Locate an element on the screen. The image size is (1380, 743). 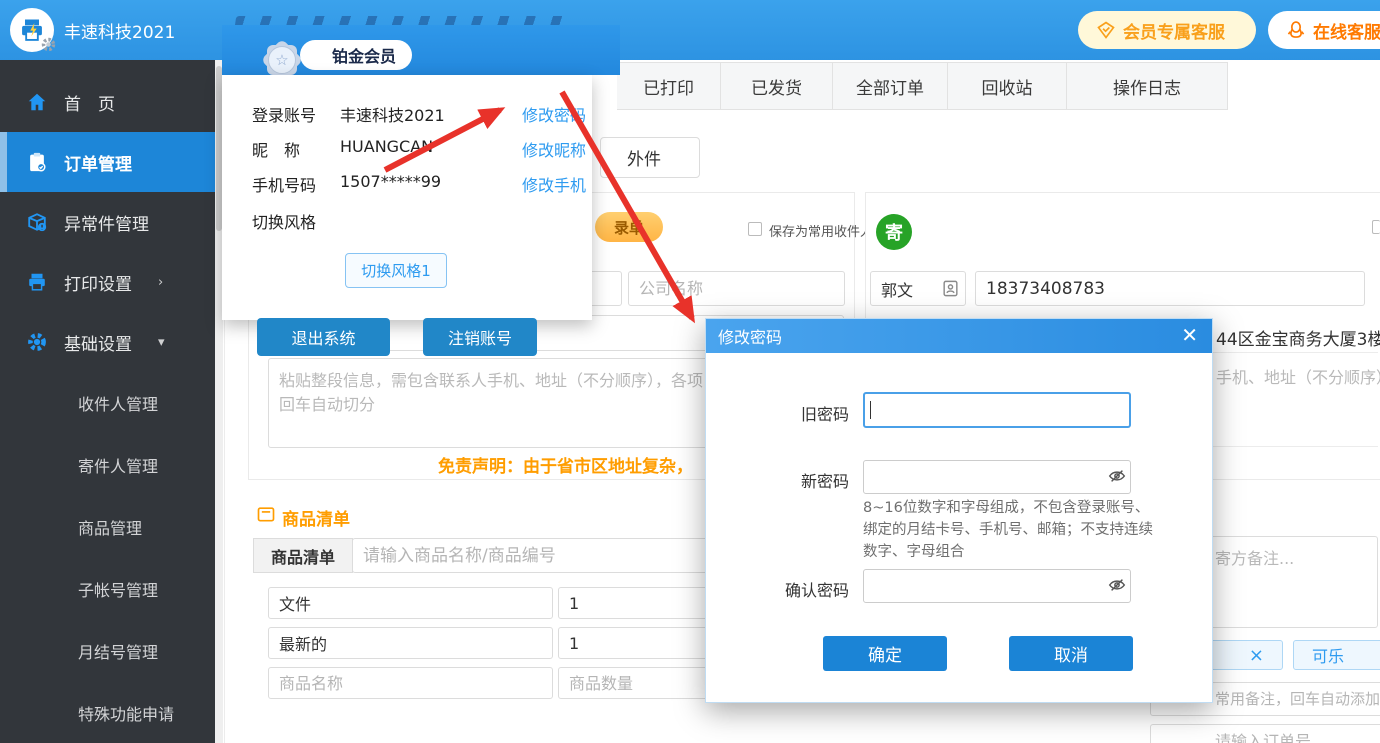
tab-recycle-bin: 回收站 is located at coordinates (1007, 86).